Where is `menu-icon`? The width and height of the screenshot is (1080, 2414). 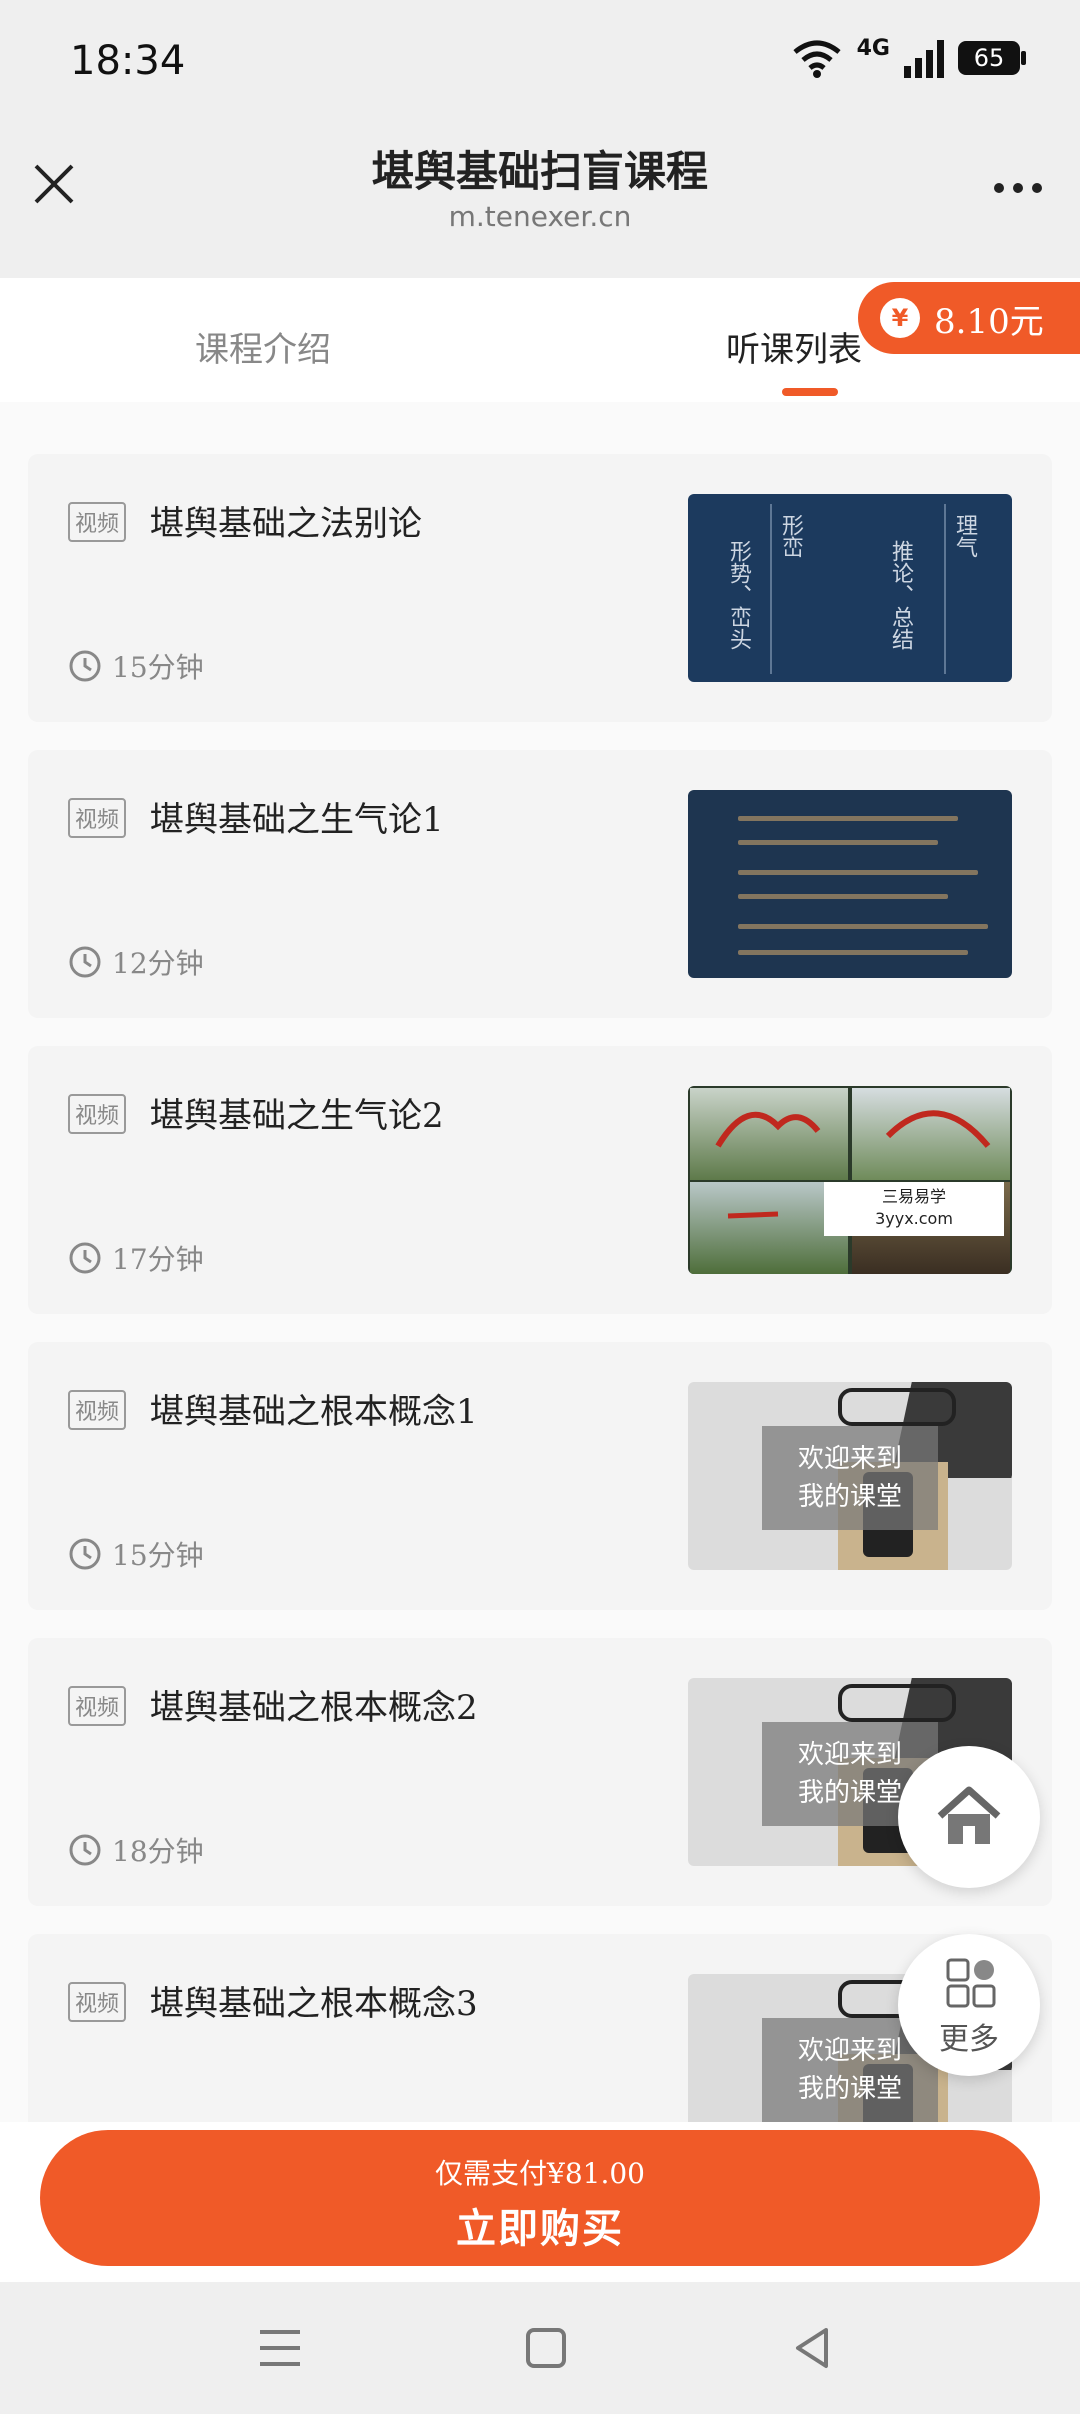 menu-icon is located at coordinates (280, 2348).